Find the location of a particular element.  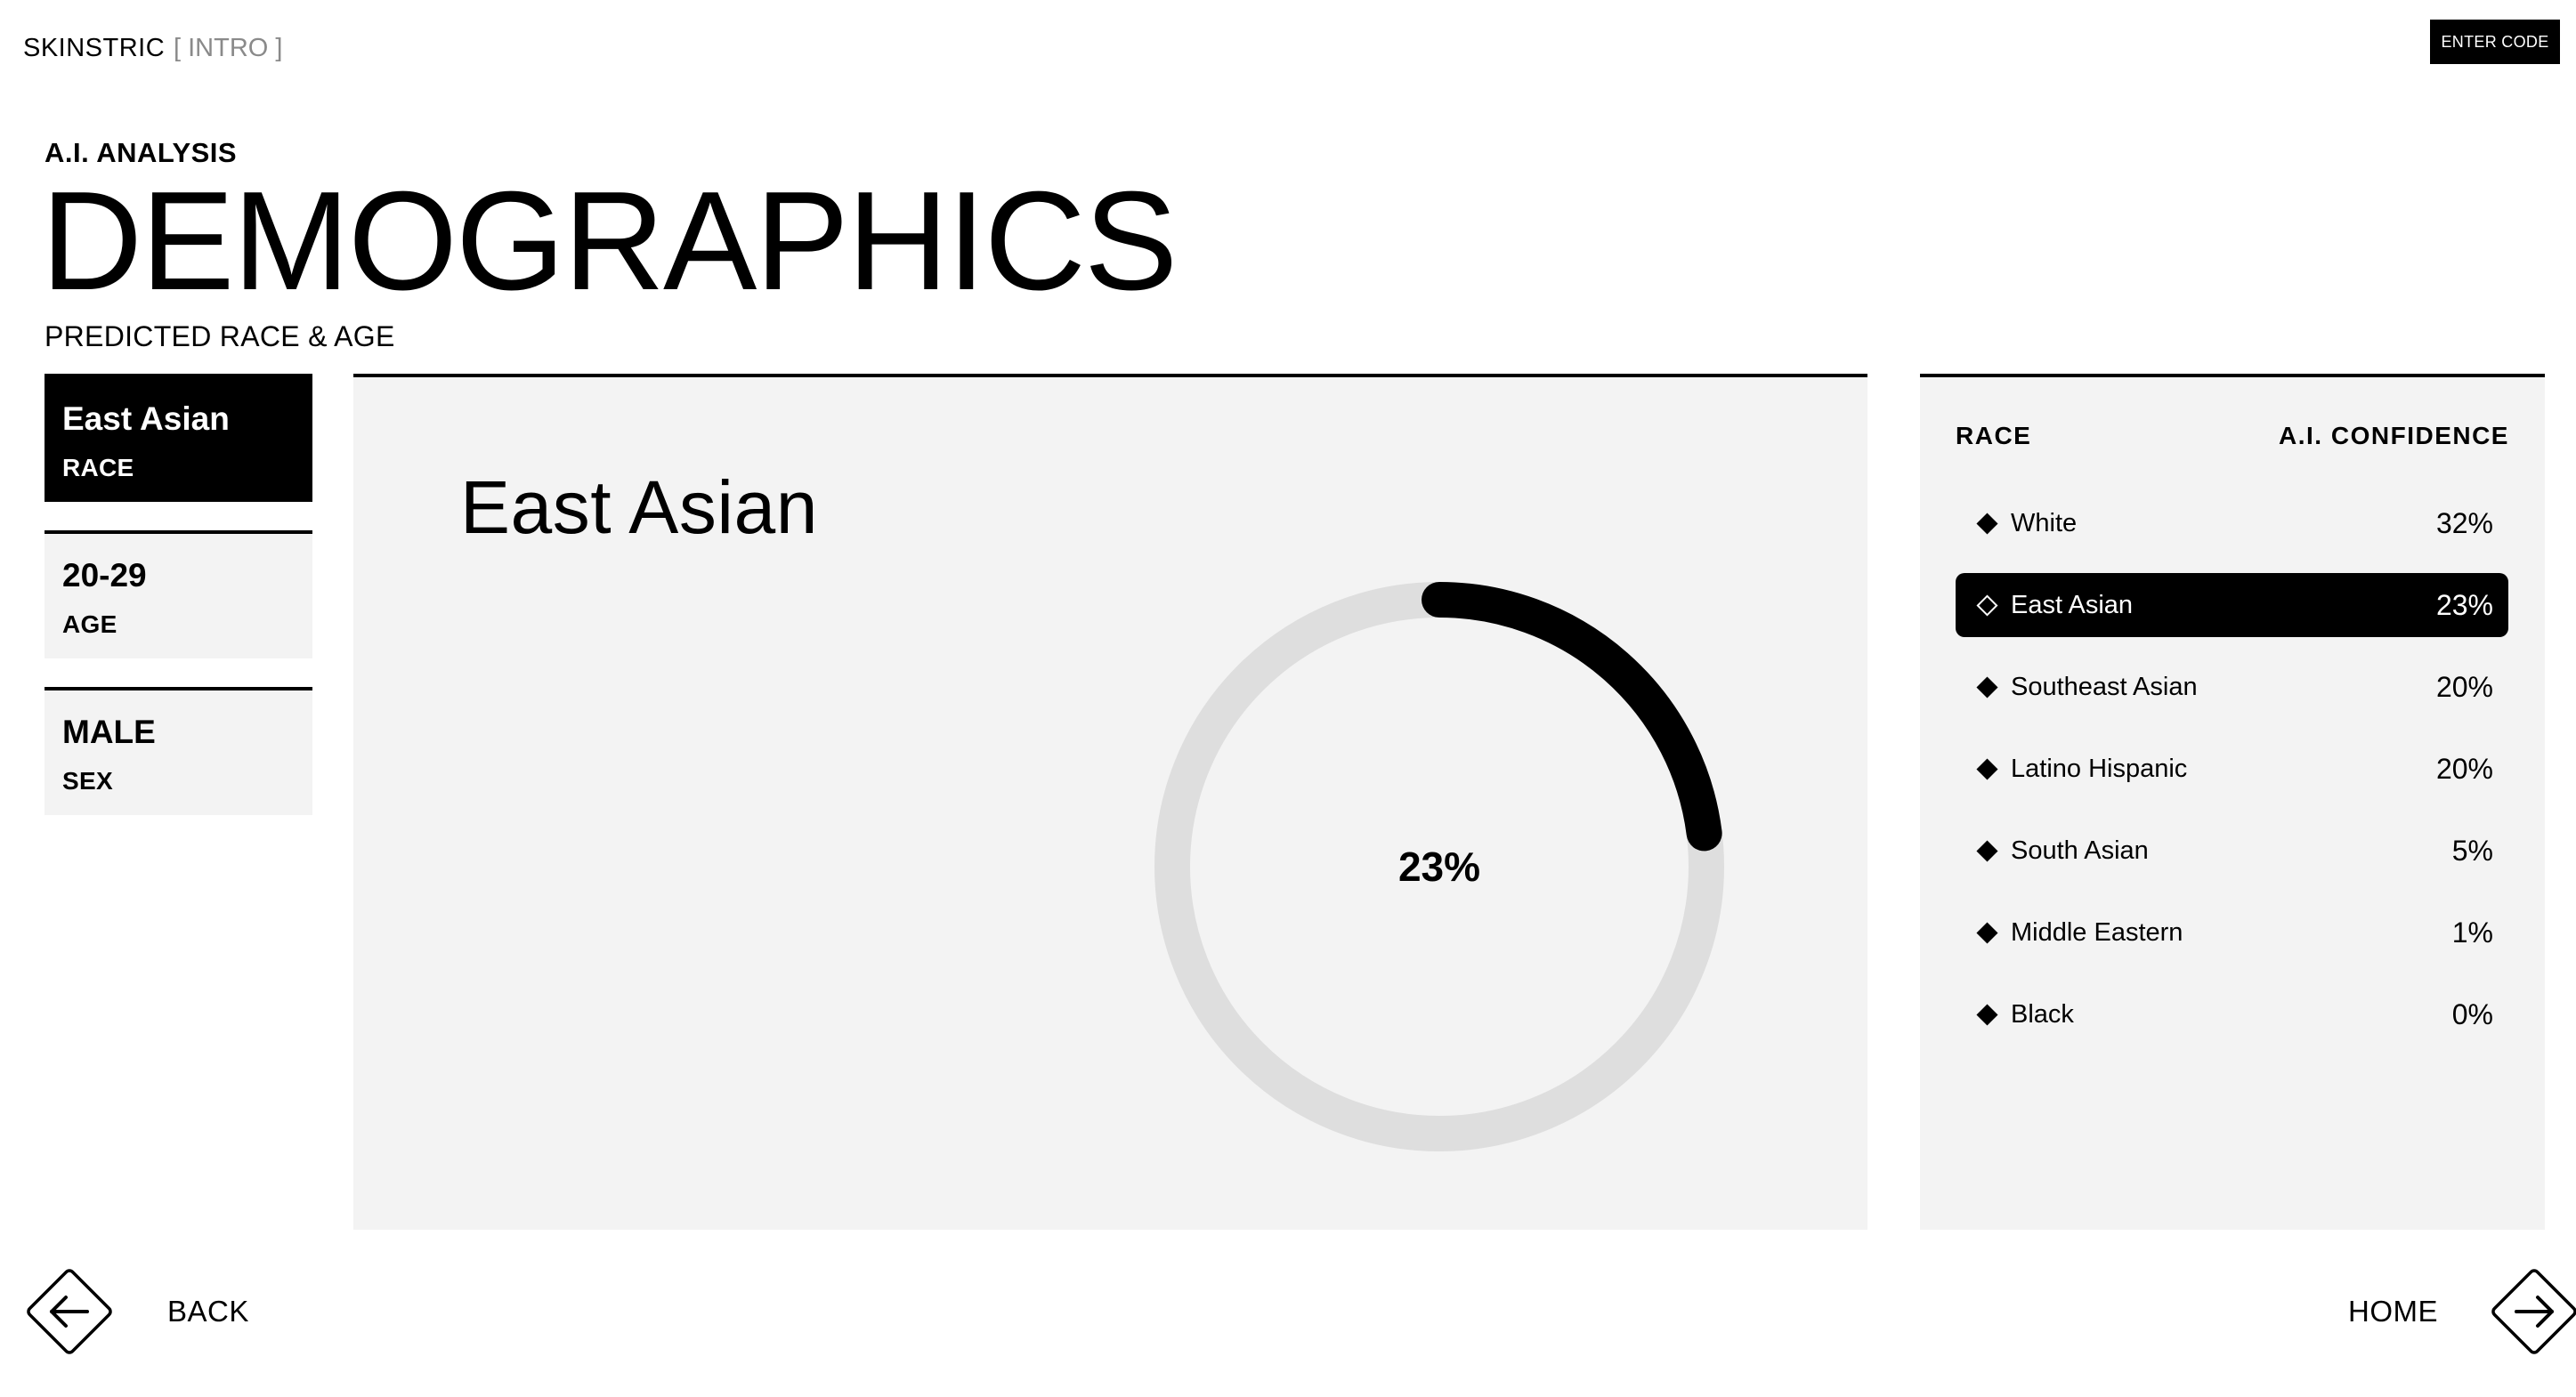

donut-percent-label: 23% is located at coordinates (1439, 867).